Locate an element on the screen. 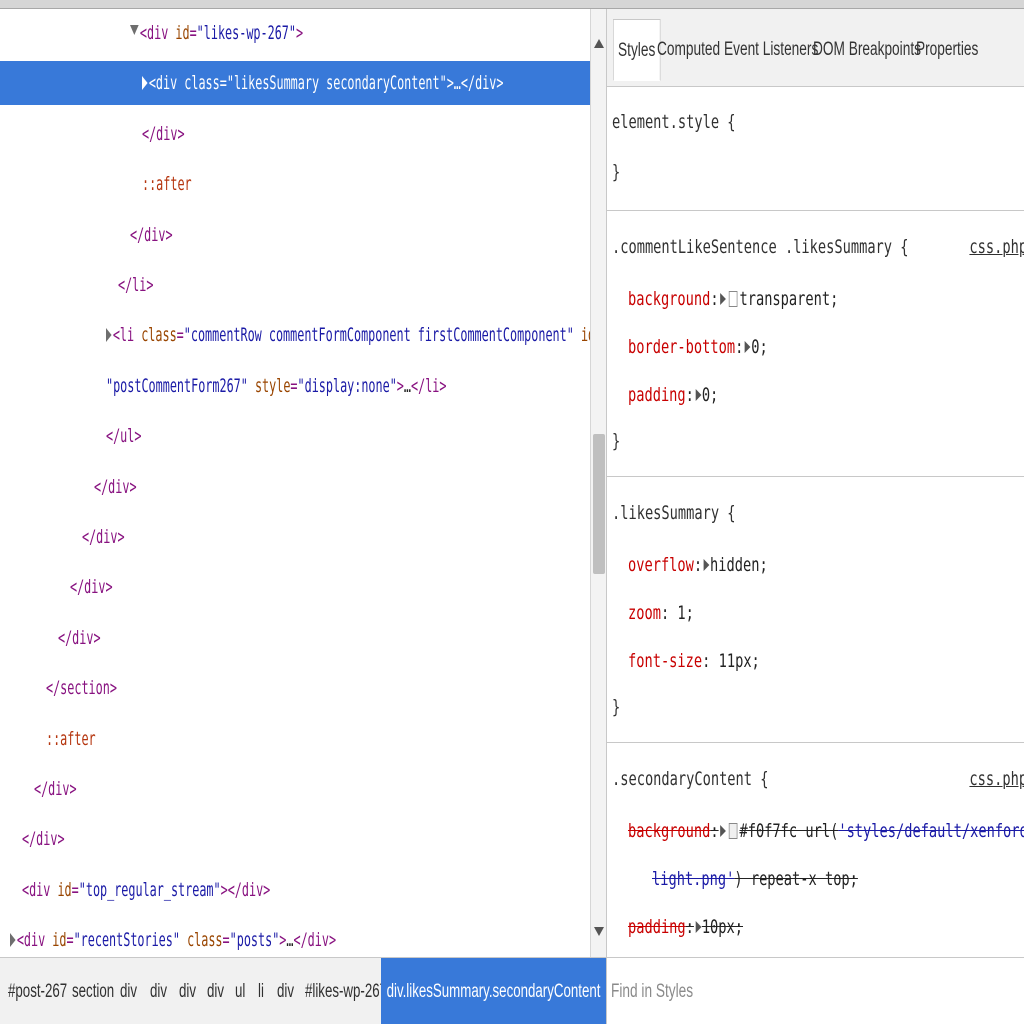 The width and height of the screenshot is (1024, 1024). property-value: ) repeat-x top; is located at coordinates (796, 879).